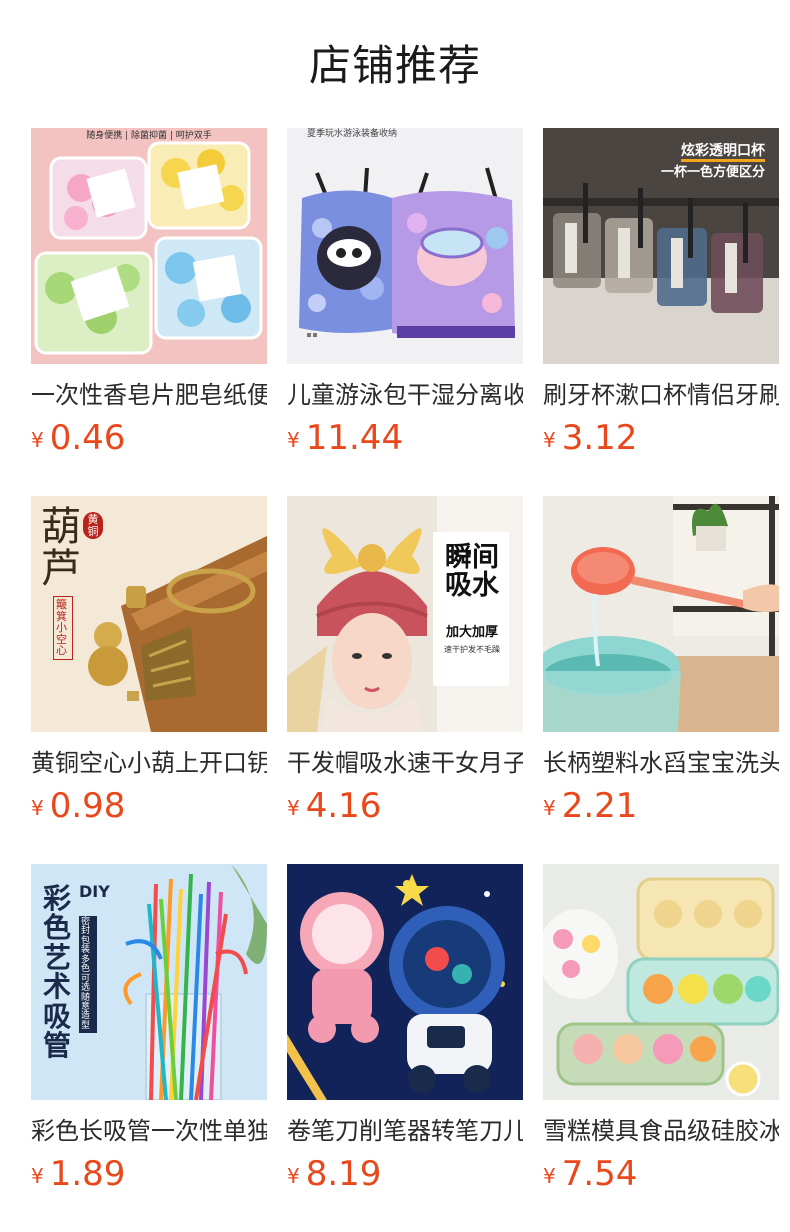 The image size is (790, 1232). I want to click on hair-drying-cap-icon, so click(405, 614).